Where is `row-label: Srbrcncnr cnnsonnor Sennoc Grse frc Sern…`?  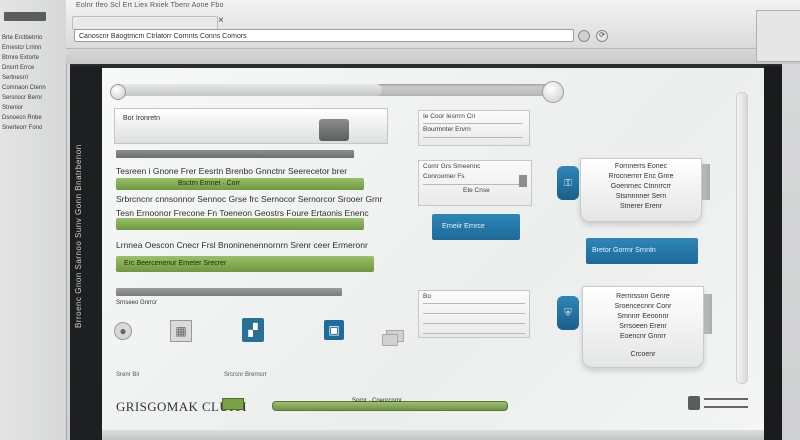 row-label: Srbrcncnr cnnsonnor Sennoc Grse frc Sern… is located at coordinates (249, 199).